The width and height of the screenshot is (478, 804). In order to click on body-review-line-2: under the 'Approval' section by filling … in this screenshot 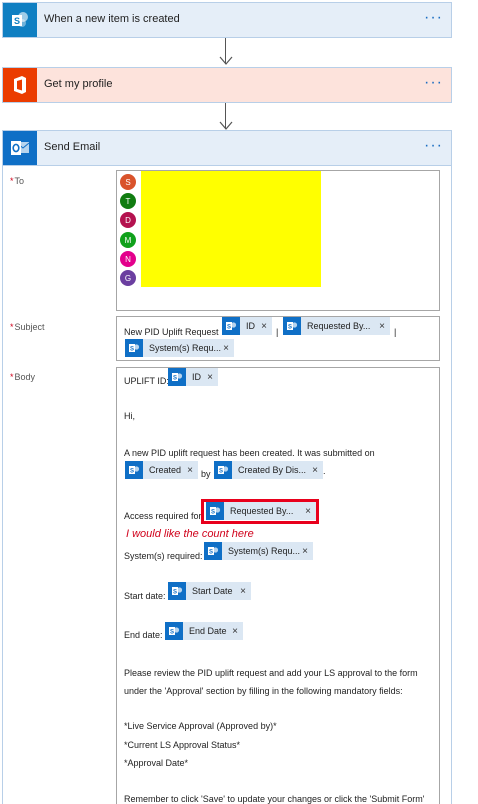, I will do `click(263, 691)`.